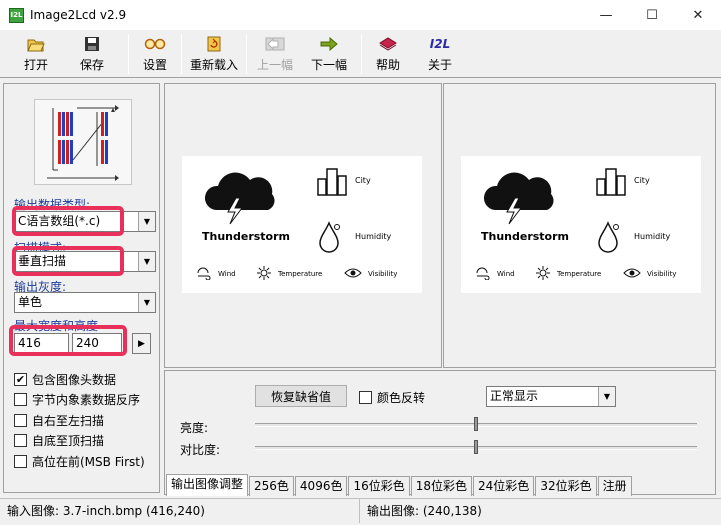  I want to click on about-label: 关于, so click(439, 65).